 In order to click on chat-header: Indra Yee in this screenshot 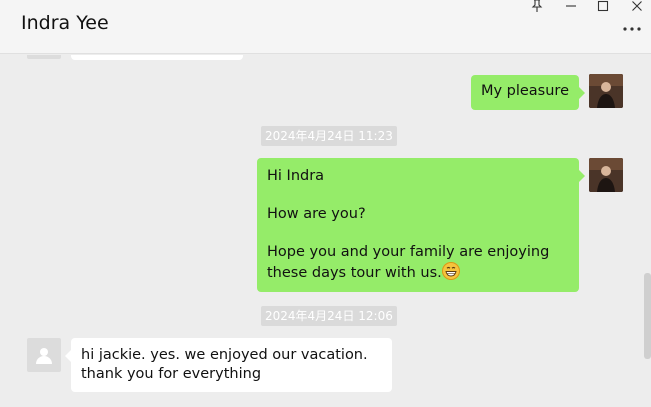, I will do `click(325, 27)`.